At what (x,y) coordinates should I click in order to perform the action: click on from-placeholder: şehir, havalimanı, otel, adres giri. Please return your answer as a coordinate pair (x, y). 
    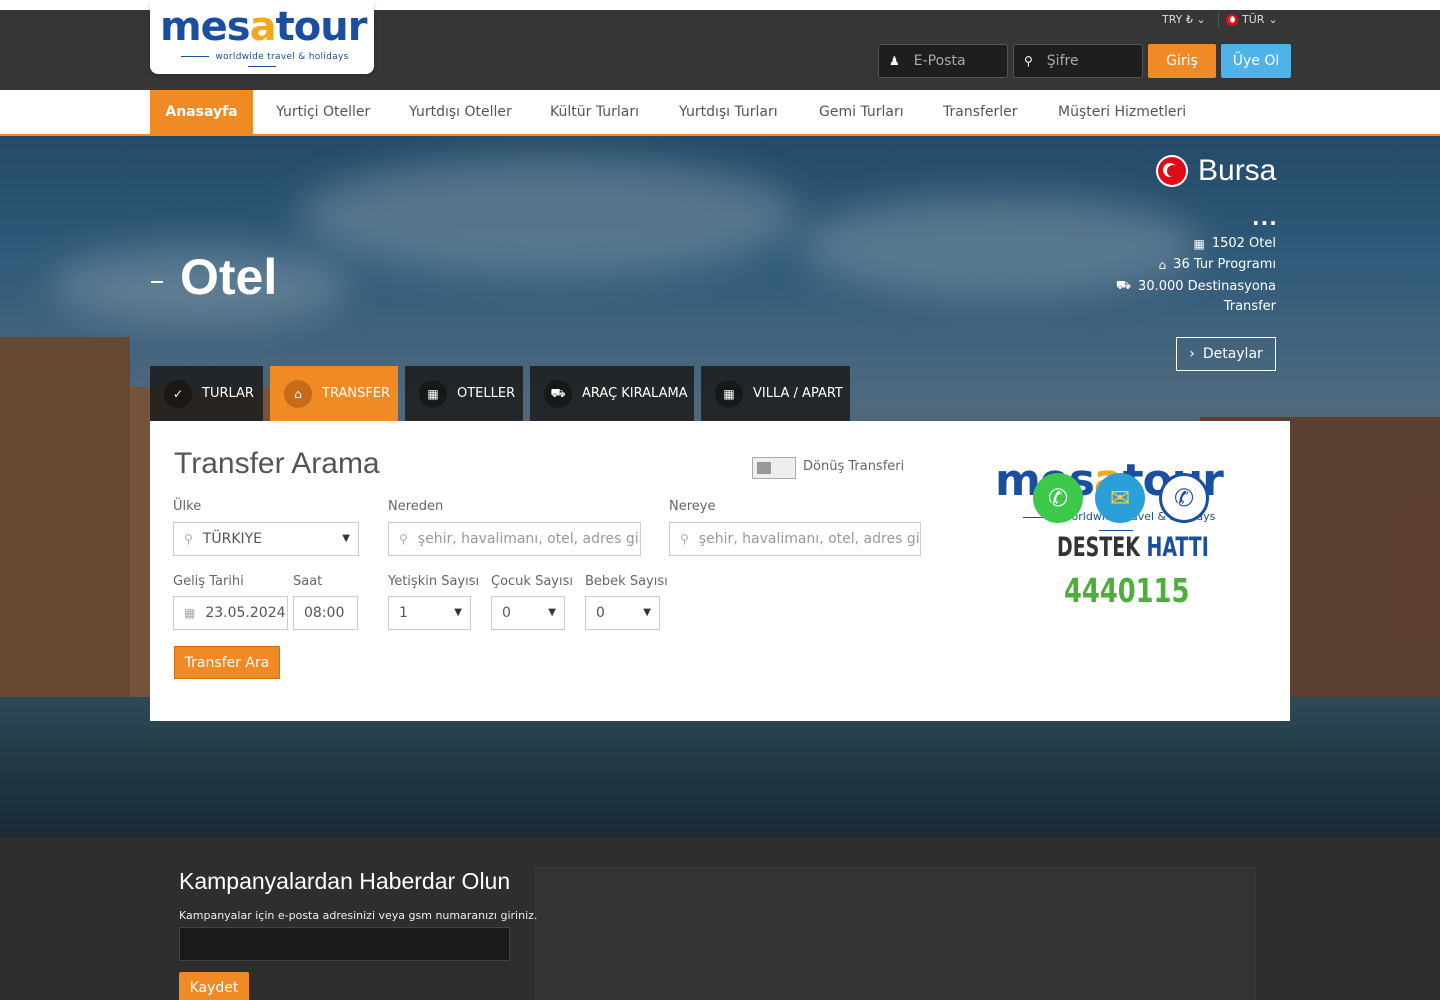
    Looking at the image, I should click on (529, 539).